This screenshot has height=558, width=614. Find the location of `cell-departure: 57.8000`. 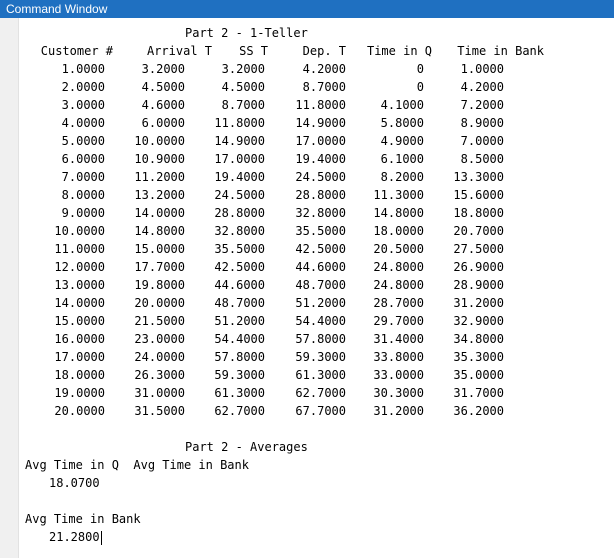

cell-departure: 57.8000 is located at coordinates (320, 339).